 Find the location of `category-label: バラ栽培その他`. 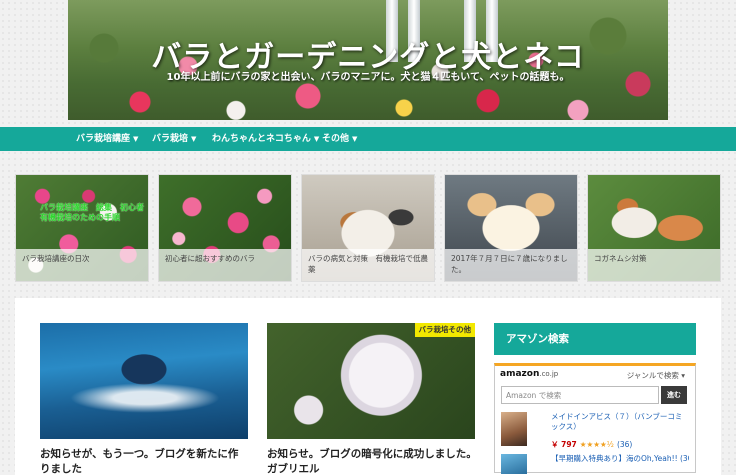

category-label: バラ栽培その他 is located at coordinates (444, 330).